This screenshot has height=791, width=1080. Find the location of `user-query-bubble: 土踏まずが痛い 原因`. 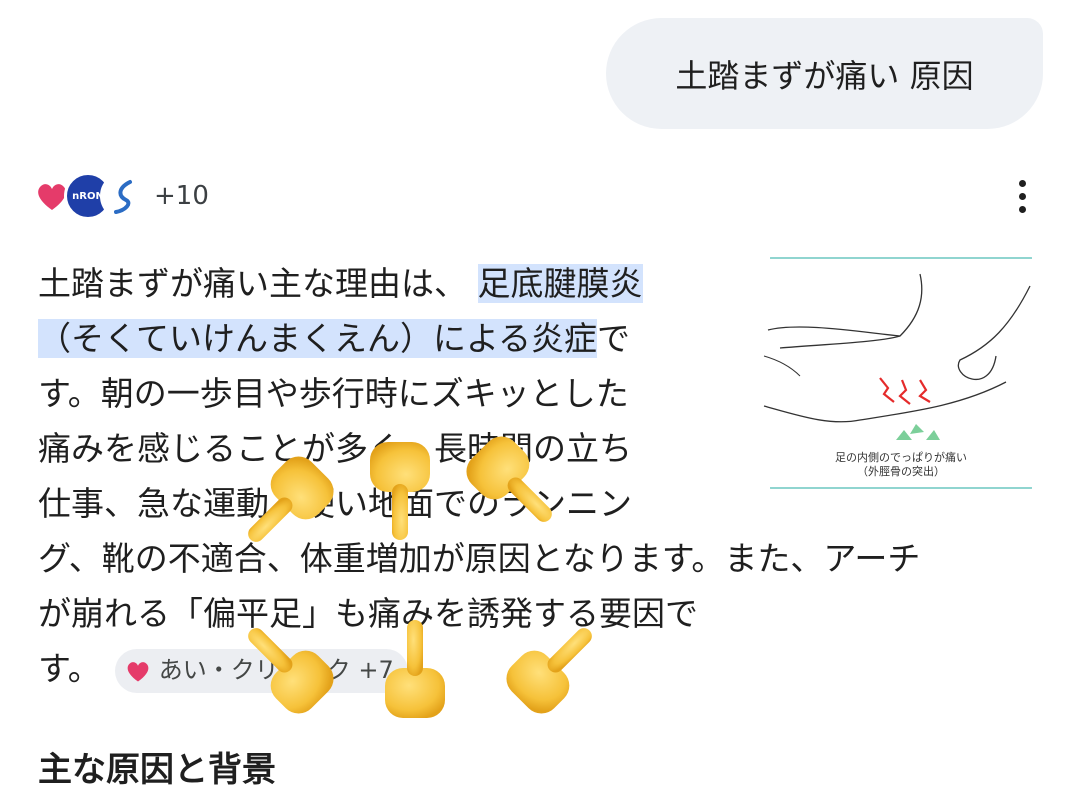

user-query-bubble: 土踏まずが痛い 原因 is located at coordinates (824, 73).